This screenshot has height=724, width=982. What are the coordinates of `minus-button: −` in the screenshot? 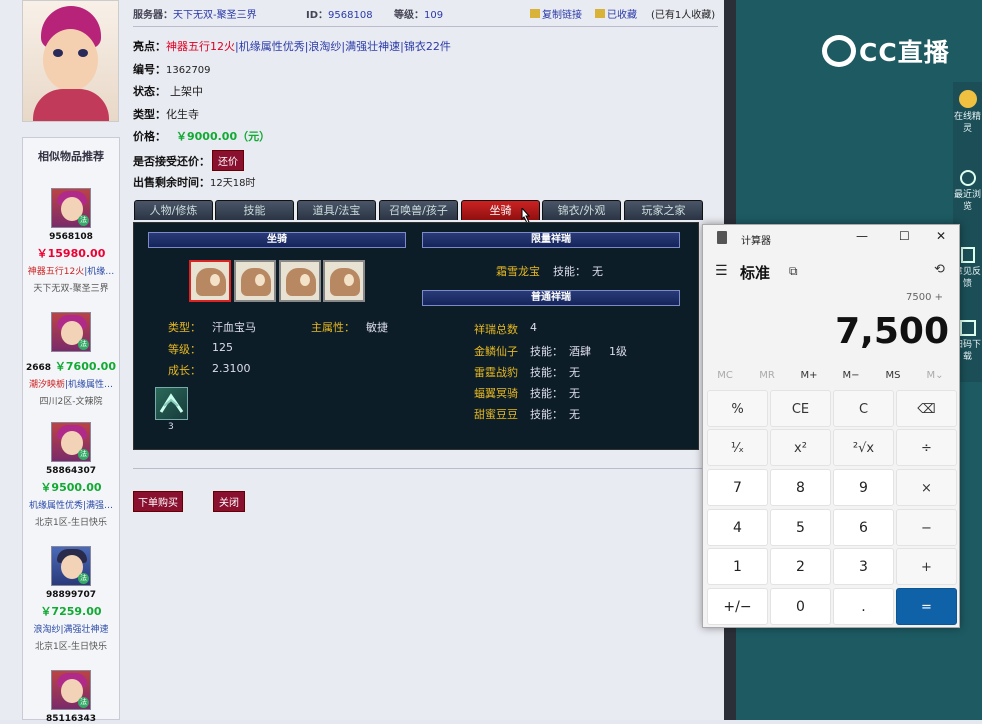 It's located at (926, 527).